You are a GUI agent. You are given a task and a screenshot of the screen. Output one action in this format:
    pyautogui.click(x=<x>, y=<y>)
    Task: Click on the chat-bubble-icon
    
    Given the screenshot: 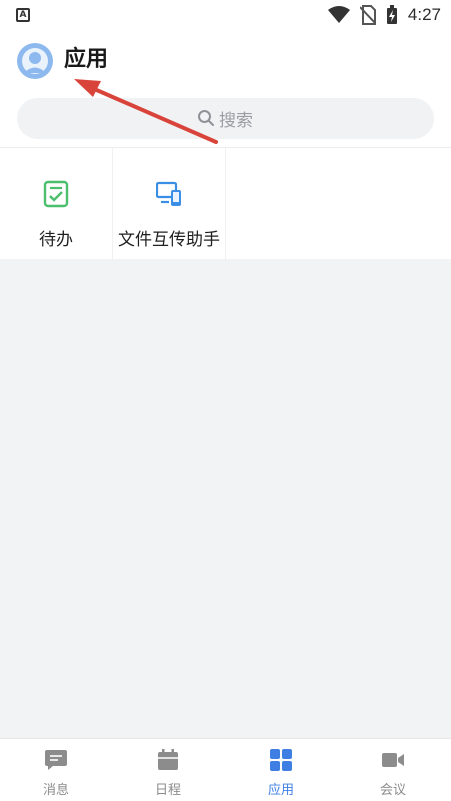 What is the action you would take?
    pyautogui.click(x=56, y=760)
    